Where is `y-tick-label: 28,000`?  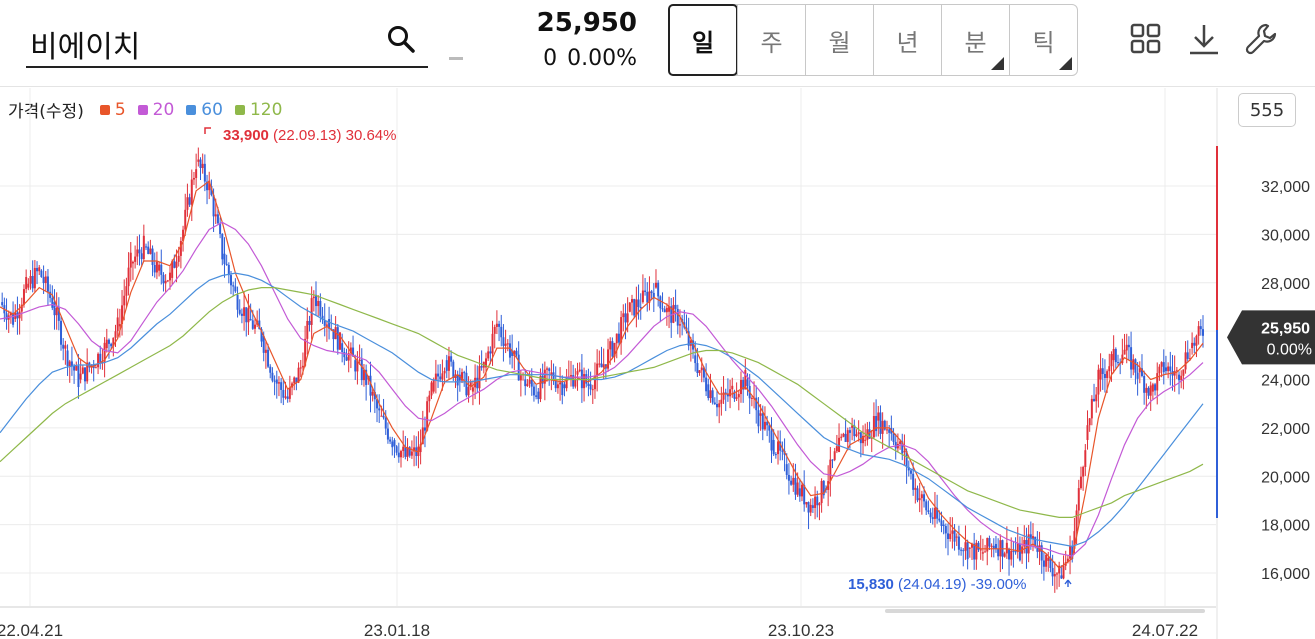
y-tick-label: 28,000 is located at coordinates (1285, 284).